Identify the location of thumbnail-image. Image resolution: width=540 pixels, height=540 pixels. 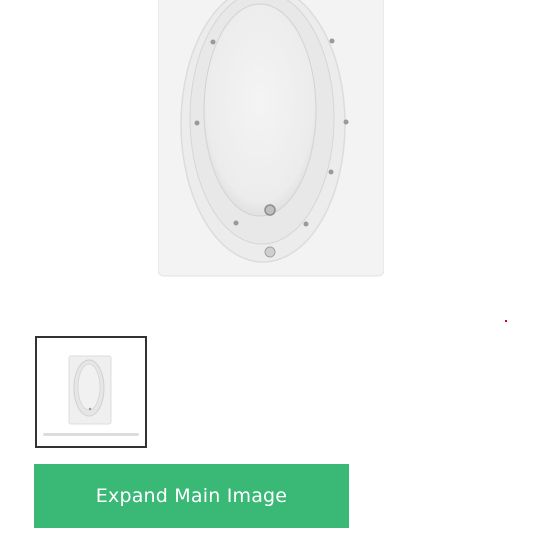
(91, 392).